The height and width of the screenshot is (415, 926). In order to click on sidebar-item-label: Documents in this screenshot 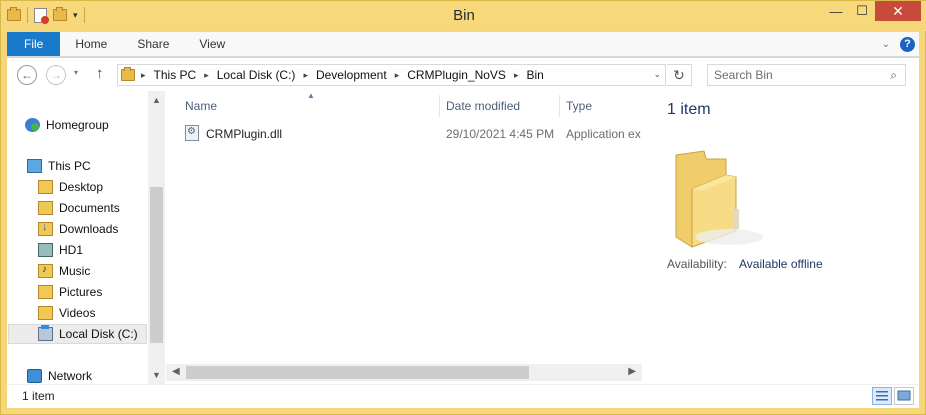, I will do `click(89, 208)`.